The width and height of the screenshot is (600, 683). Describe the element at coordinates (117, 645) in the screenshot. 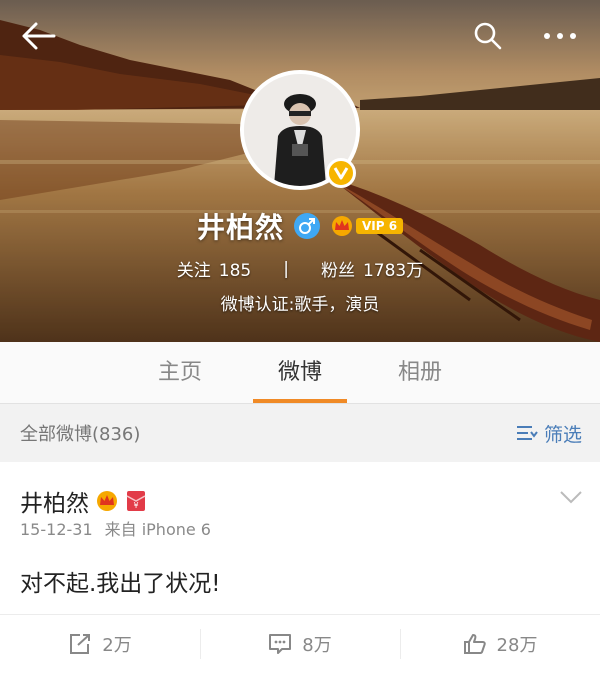

I see `repost-count: 2万` at that location.